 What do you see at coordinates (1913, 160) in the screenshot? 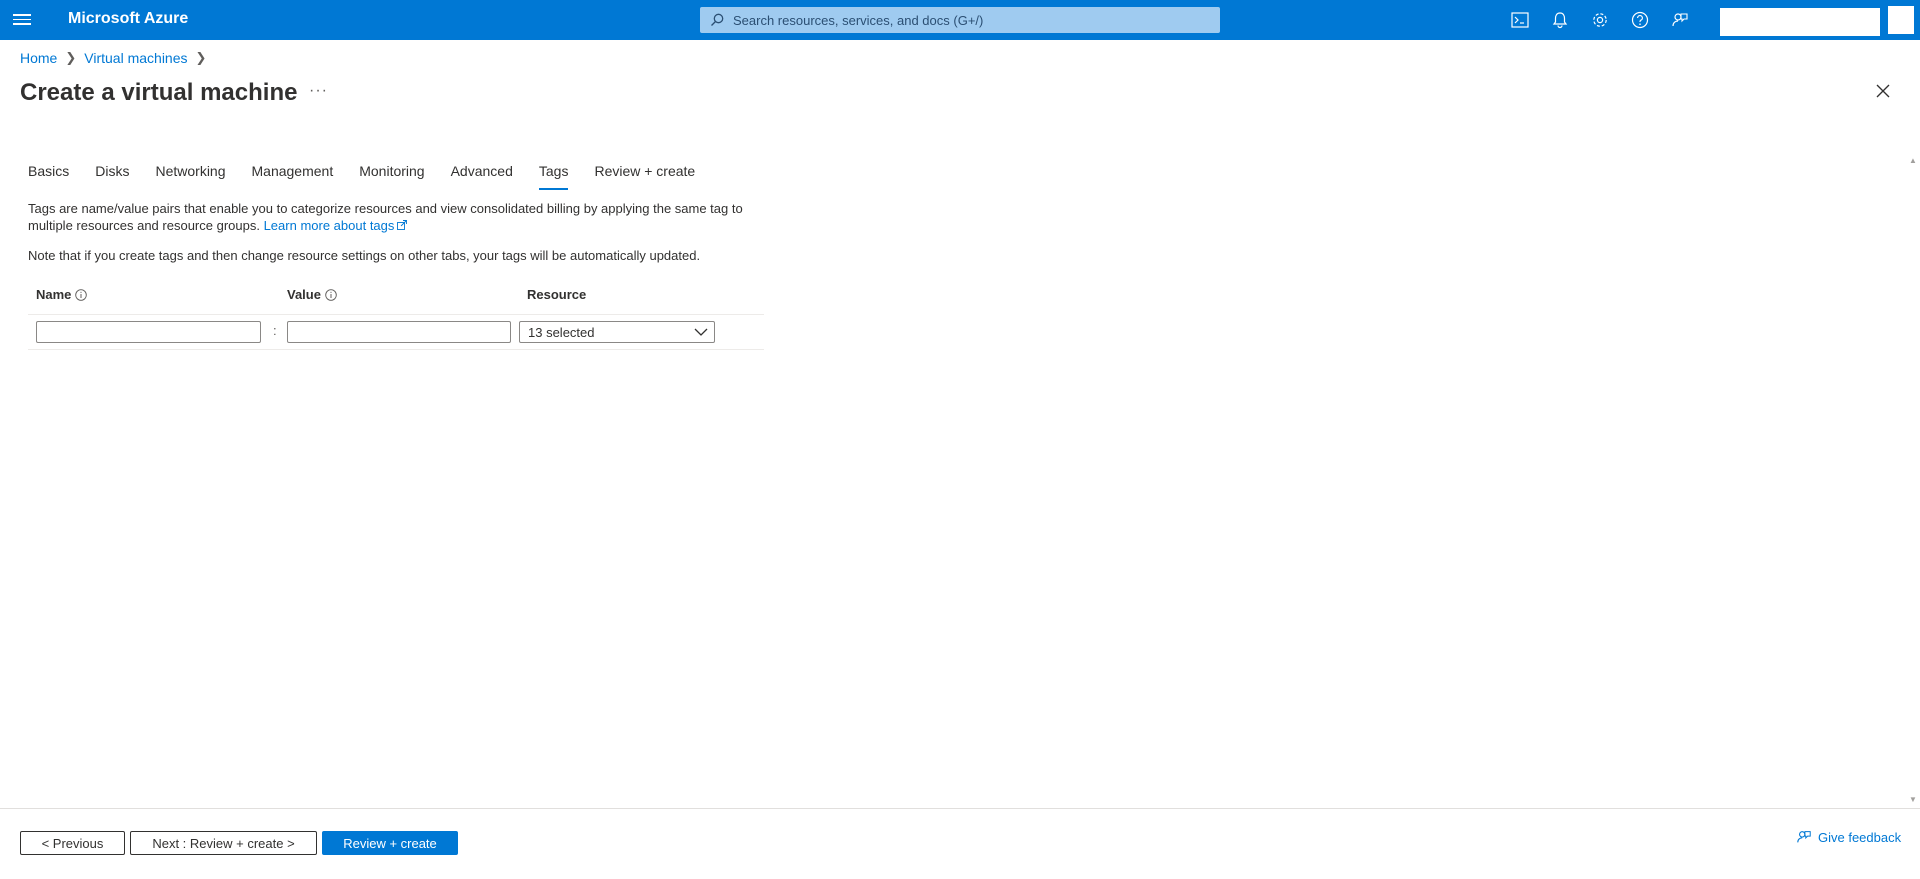
I see `scroll-up-icon: ▲` at bounding box center [1913, 160].